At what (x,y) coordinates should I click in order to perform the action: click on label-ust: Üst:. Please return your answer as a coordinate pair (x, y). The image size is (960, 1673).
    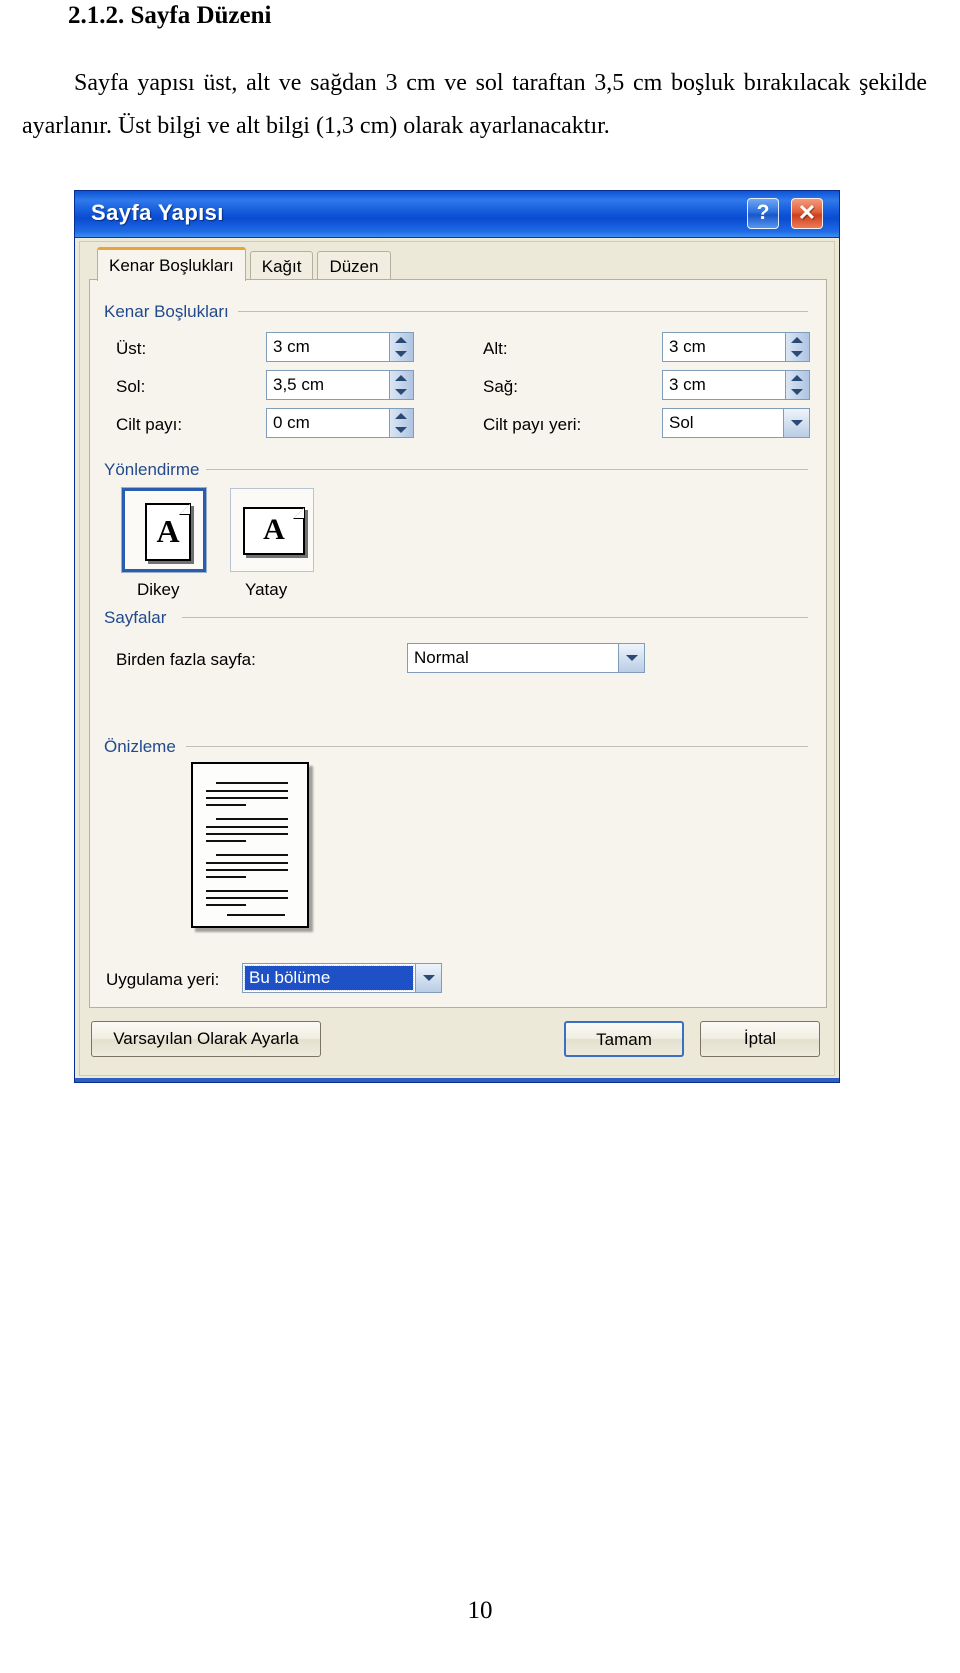
    Looking at the image, I should click on (131, 348).